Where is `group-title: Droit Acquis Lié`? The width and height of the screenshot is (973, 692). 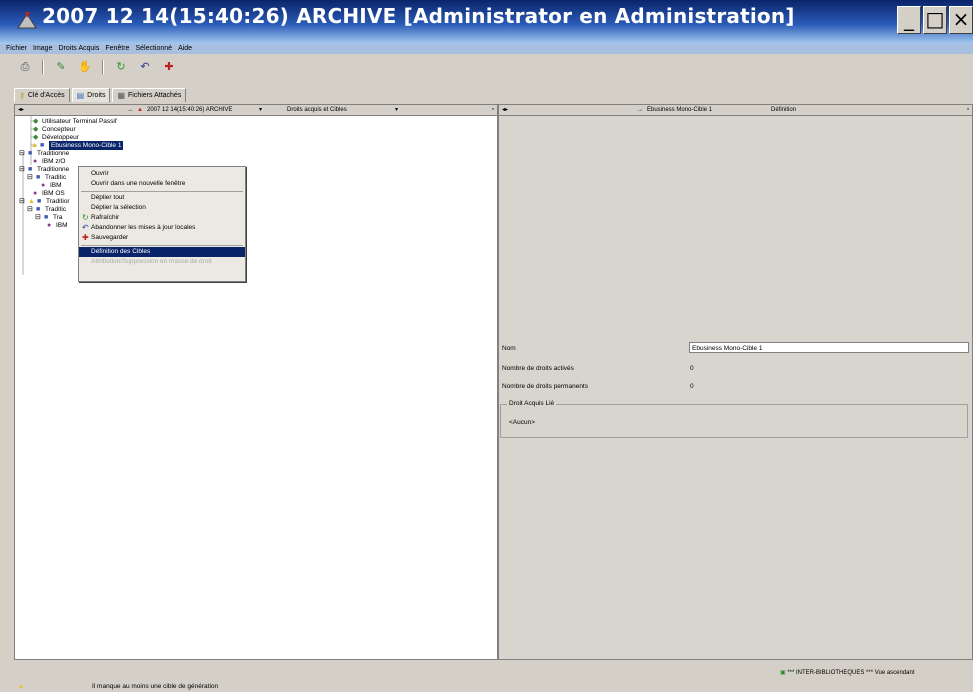 group-title: Droit Acquis Lié is located at coordinates (532, 403).